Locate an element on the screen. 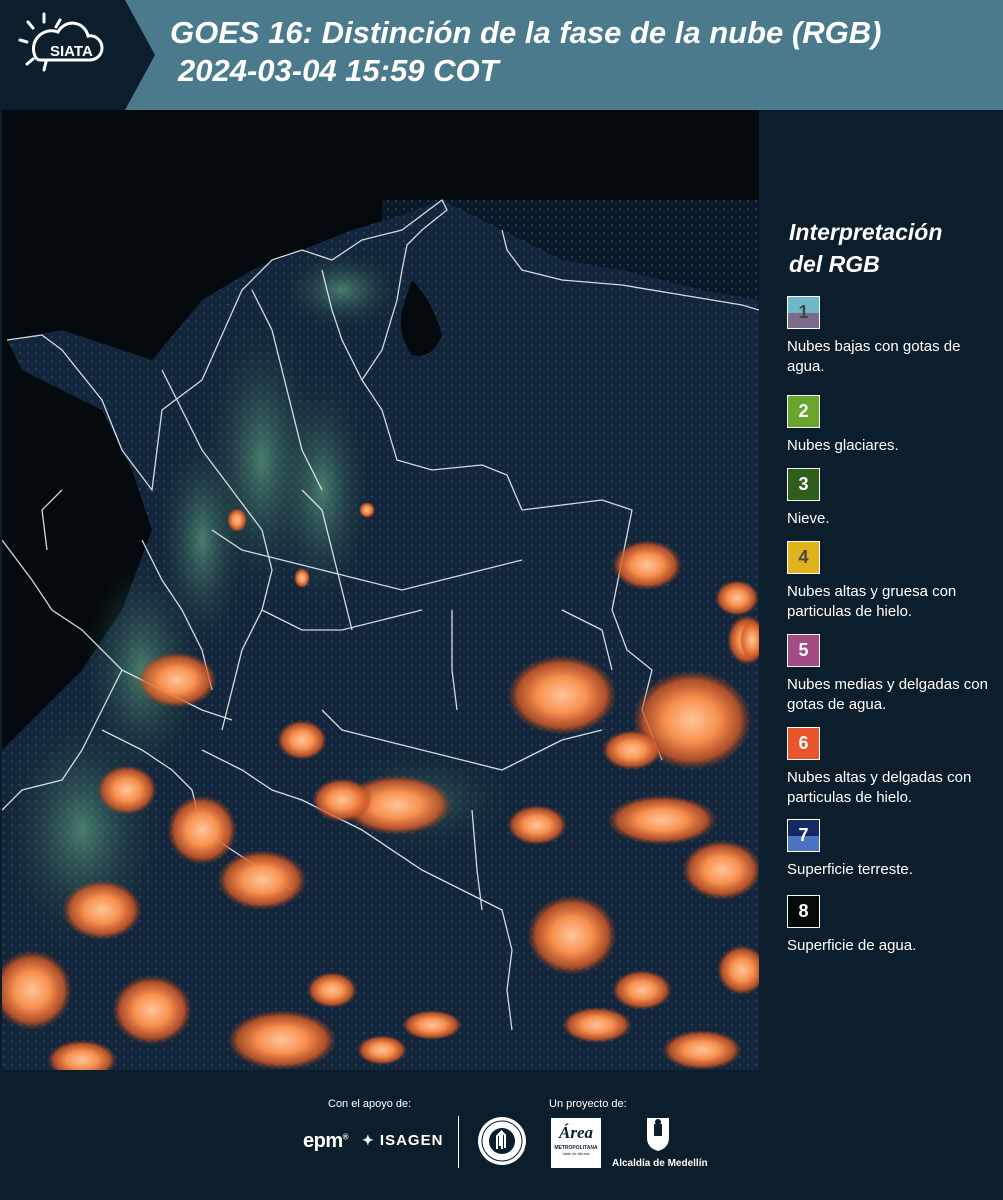  legend-title-line-2: del RGB is located at coordinates (834, 264).